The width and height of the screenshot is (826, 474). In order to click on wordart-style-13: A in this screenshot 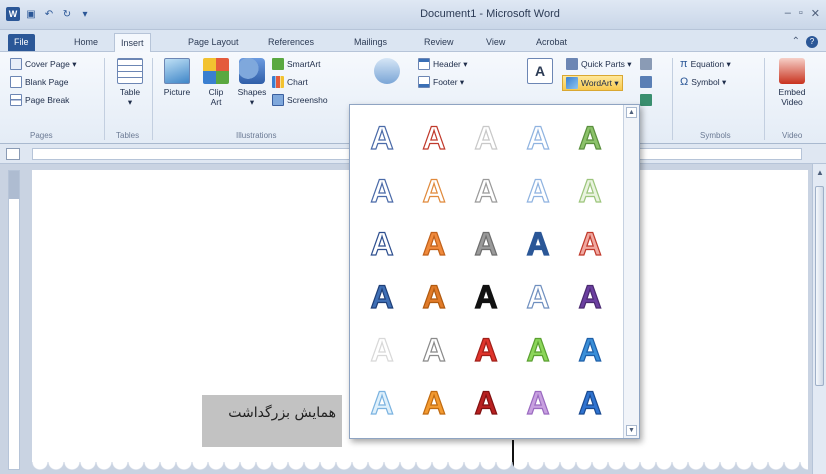, I will do `click(486, 243)`.